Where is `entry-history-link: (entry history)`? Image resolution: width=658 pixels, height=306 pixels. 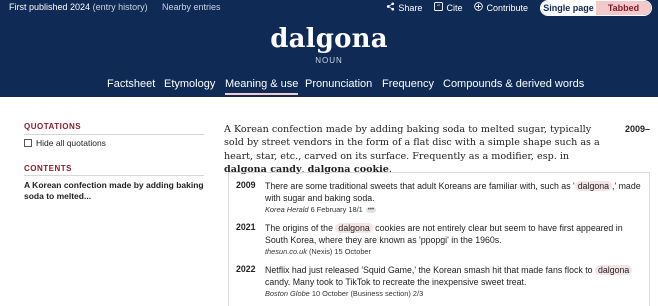 entry-history-link: (entry history) is located at coordinates (120, 7).